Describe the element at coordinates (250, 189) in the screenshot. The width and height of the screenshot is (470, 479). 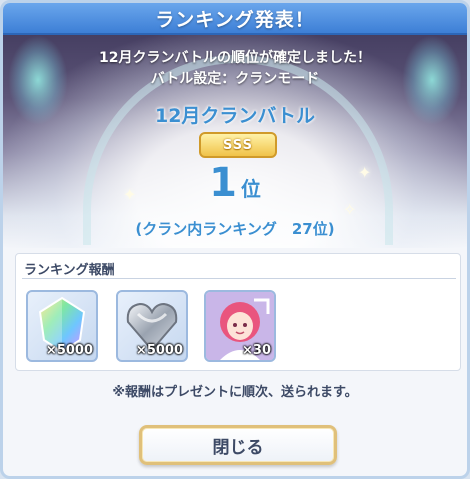
I see `position-unit: 位` at that location.